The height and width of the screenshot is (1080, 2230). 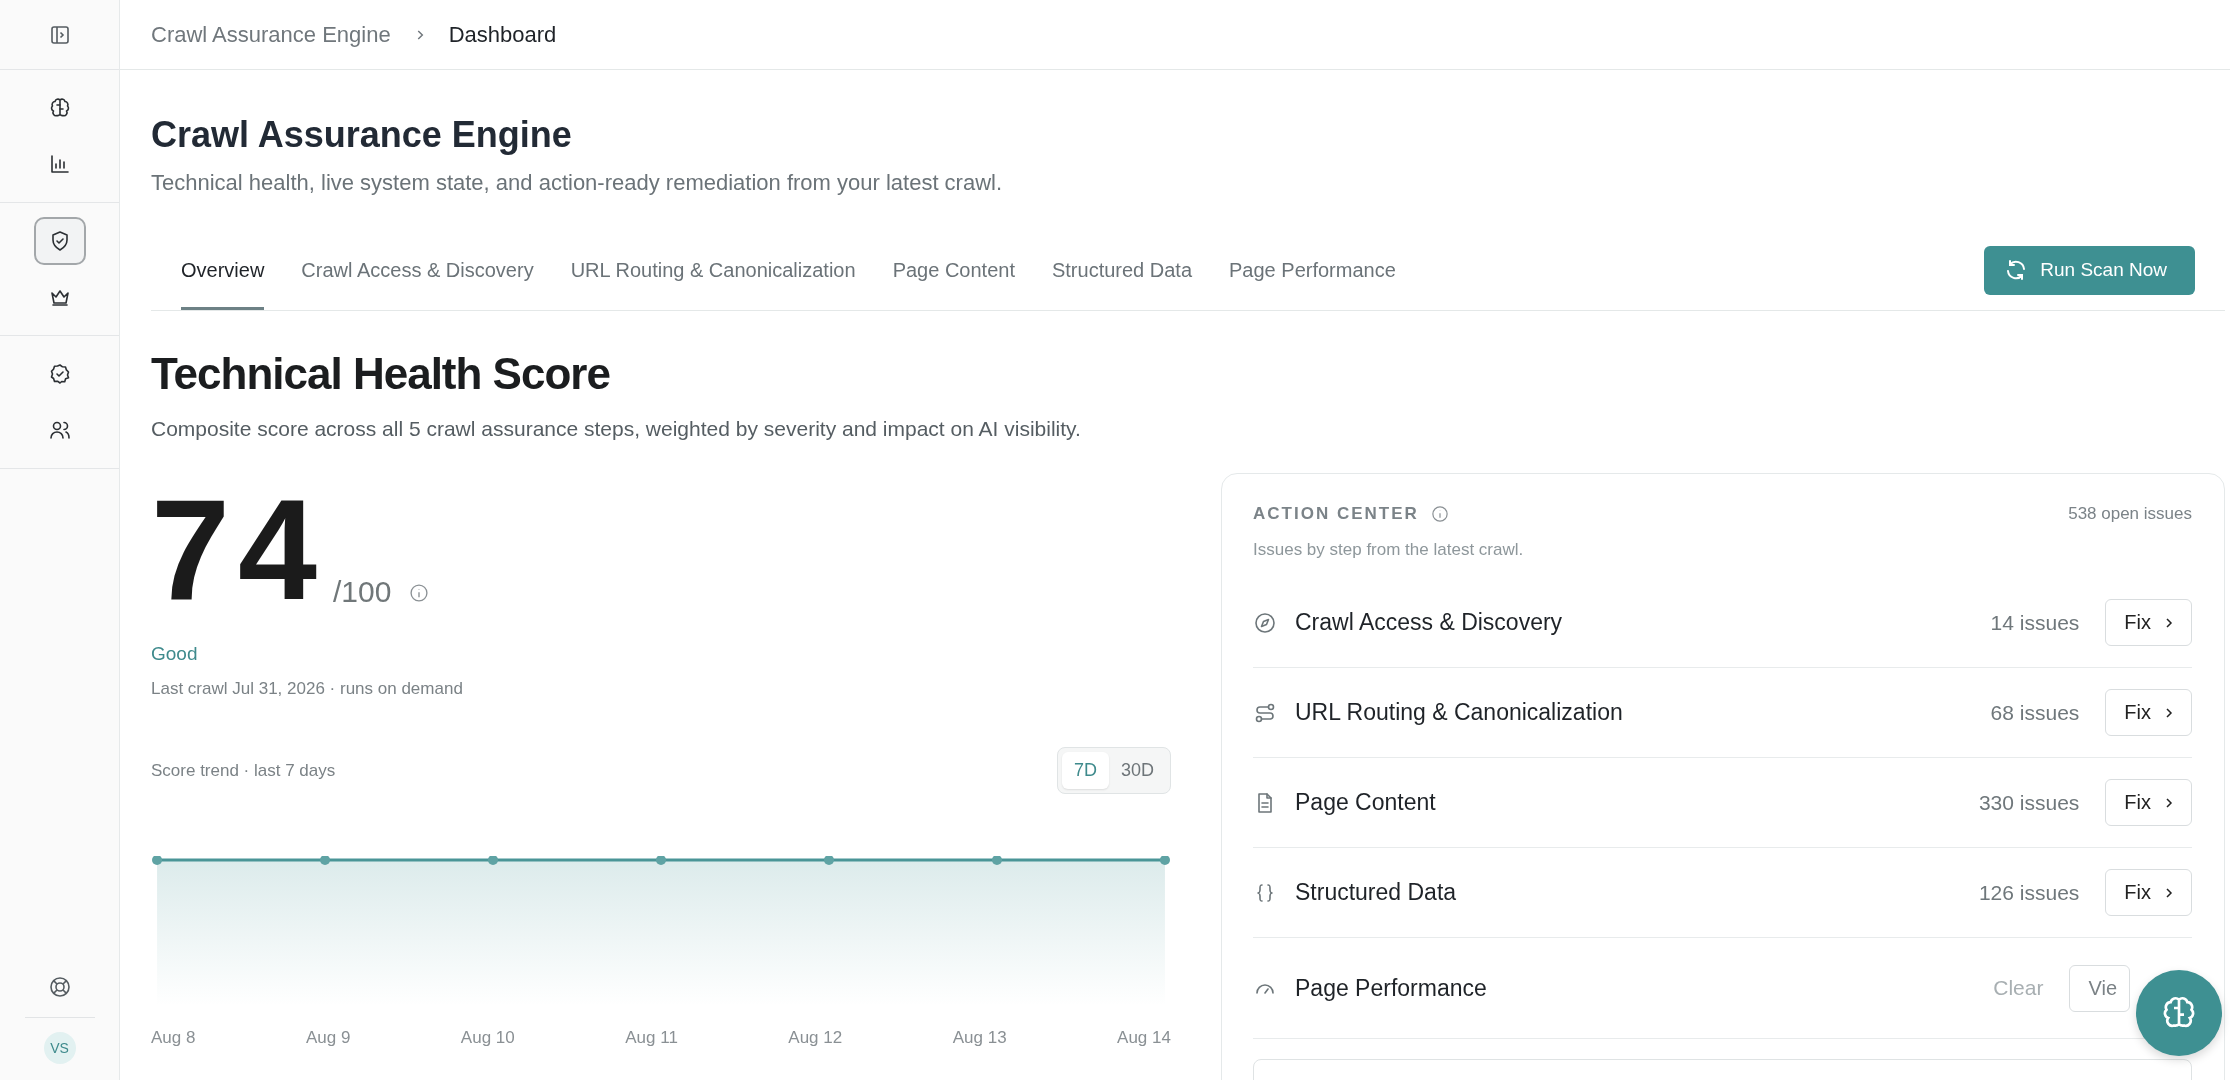 I want to click on x-axis-label: Aug 11, so click(x=651, y=1038).